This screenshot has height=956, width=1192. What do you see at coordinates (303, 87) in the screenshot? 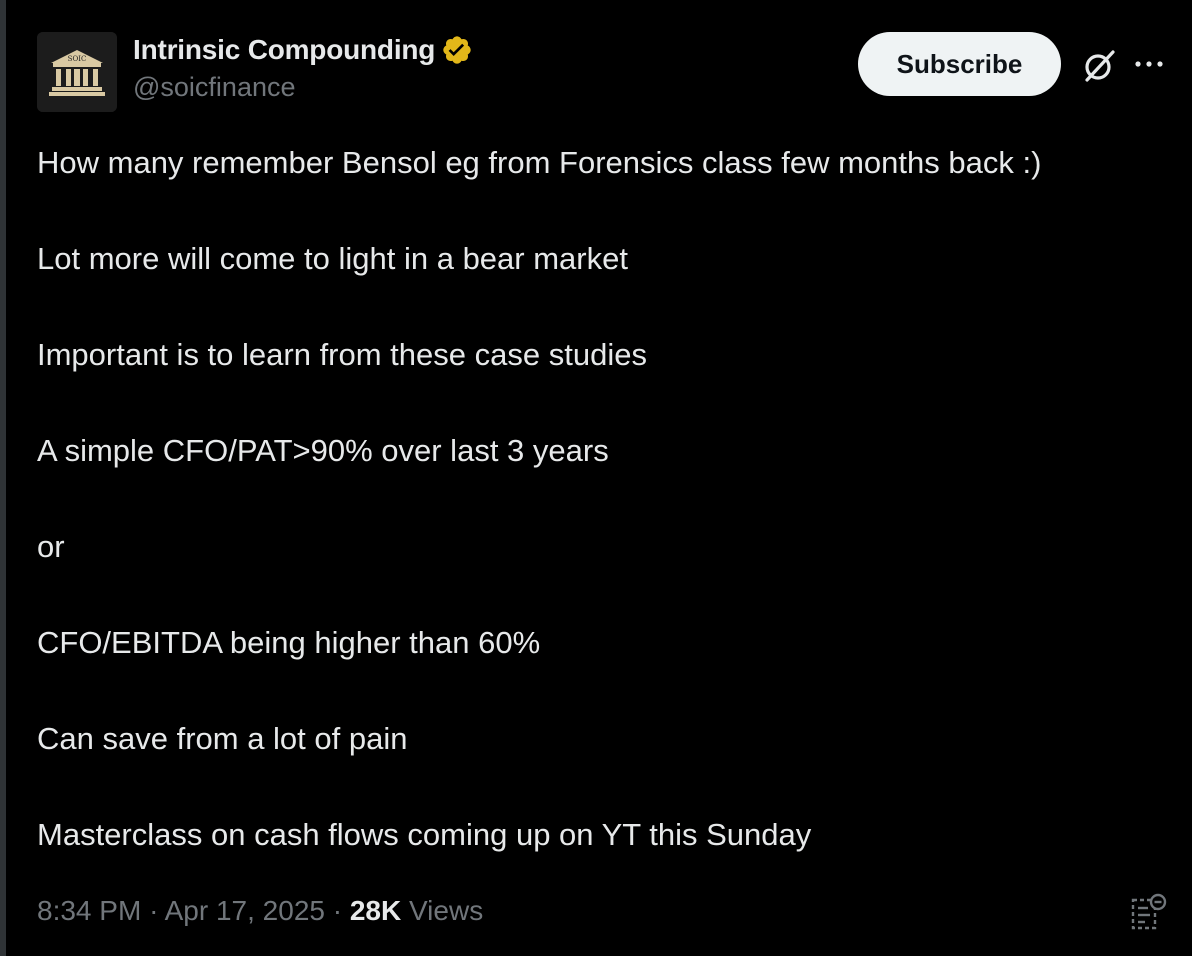
I see `author-handle: @soicfinance` at bounding box center [303, 87].